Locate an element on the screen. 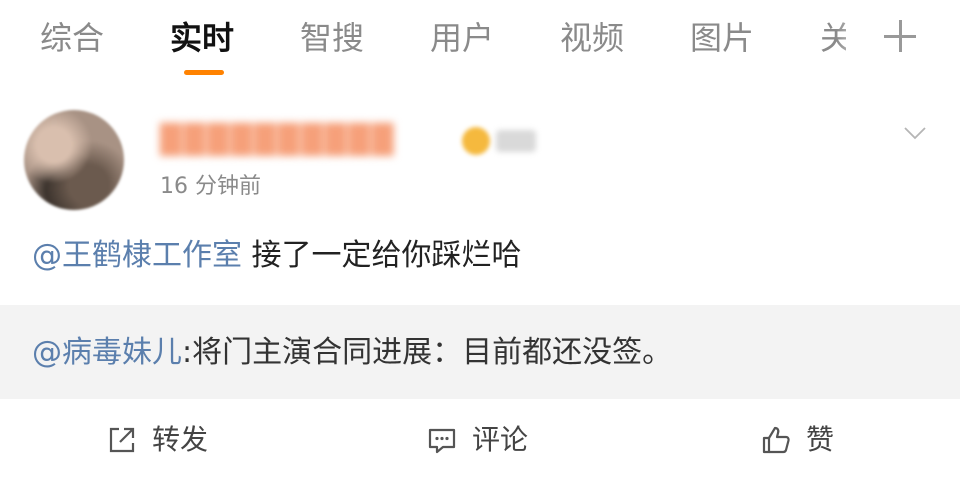 The width and height of the screenshot is (960, 481). like-button: 赞 is located at coordinates (797, 440).